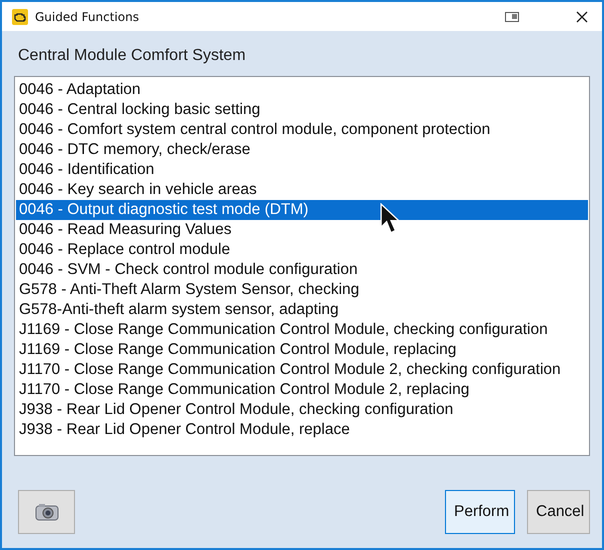 This screenshot has height=550, width=604. I want to click on function-item: 0046 - DTC memory, check/erase, so click(302, 150).